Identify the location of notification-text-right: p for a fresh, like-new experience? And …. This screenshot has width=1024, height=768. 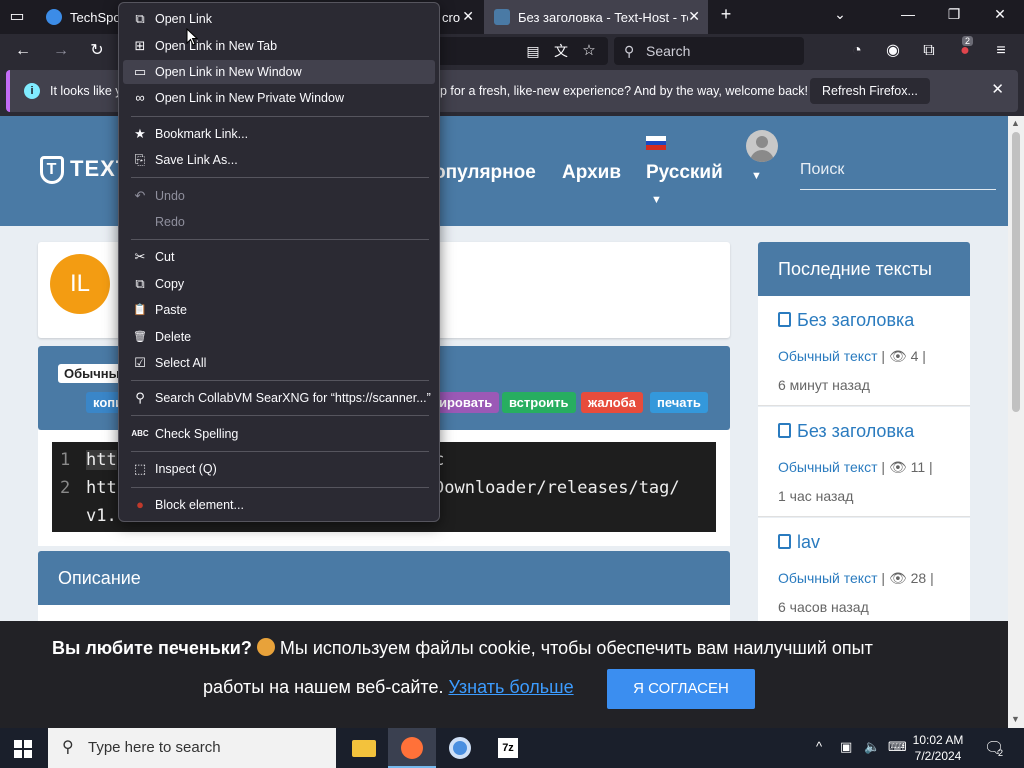
(624, 91).